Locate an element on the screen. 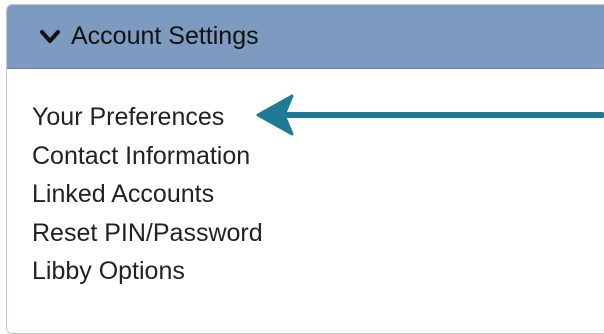  menu-item-linked-accounts: Linked Accounts is located at coordinates (147, 194).